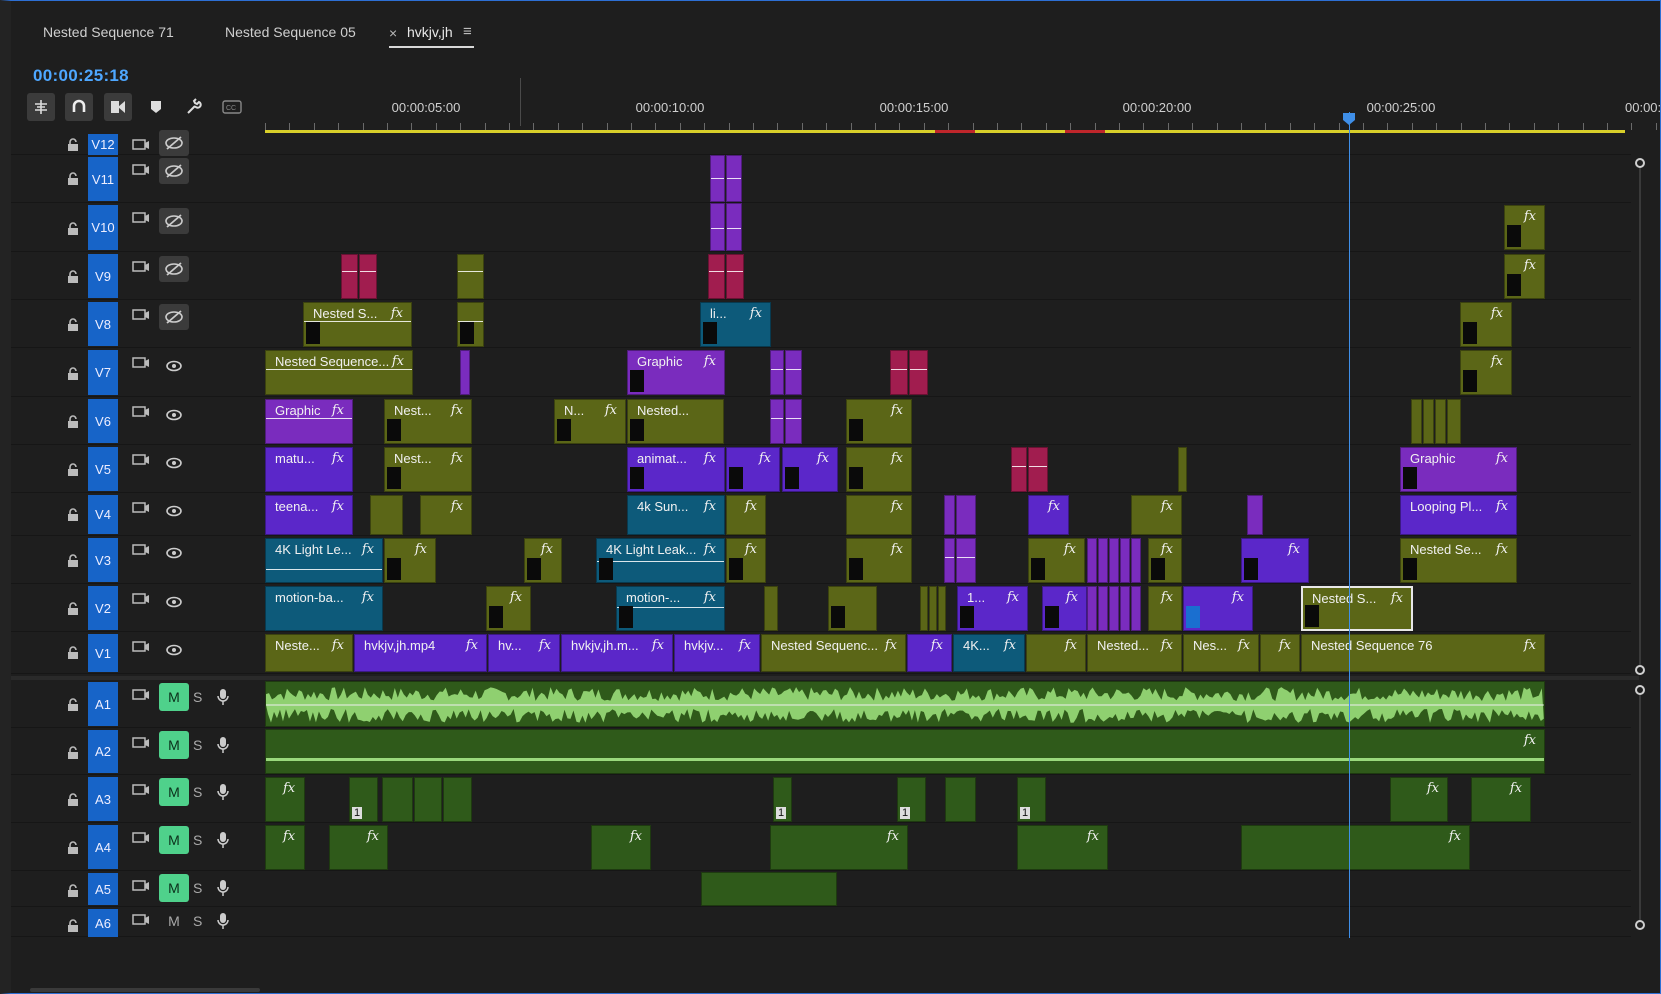 This screenshot has height=994, width=1661. Describe the element at coordinates (324, 608) in the screenshot. I see `clip: motion-ba... fx` at that location.